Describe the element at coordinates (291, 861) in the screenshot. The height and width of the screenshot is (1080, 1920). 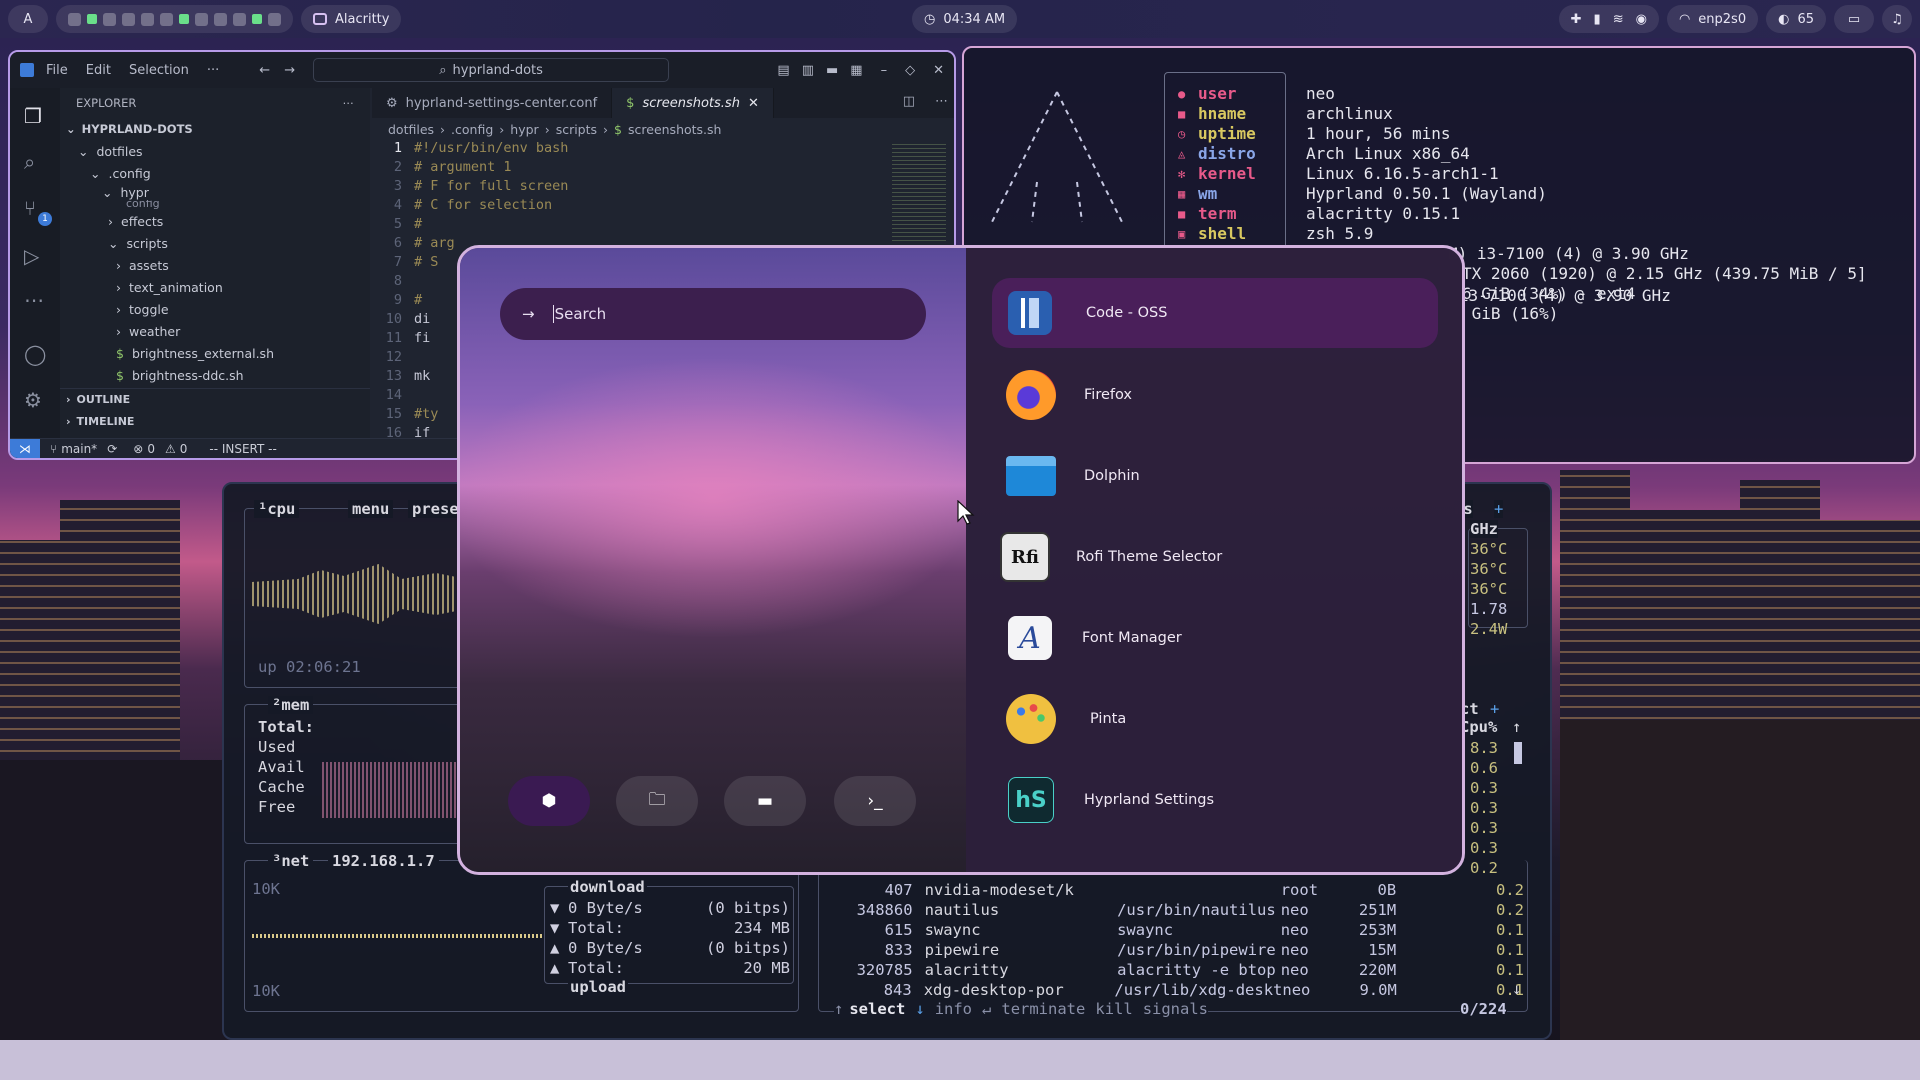
I see `net-title: ³net` at that location.